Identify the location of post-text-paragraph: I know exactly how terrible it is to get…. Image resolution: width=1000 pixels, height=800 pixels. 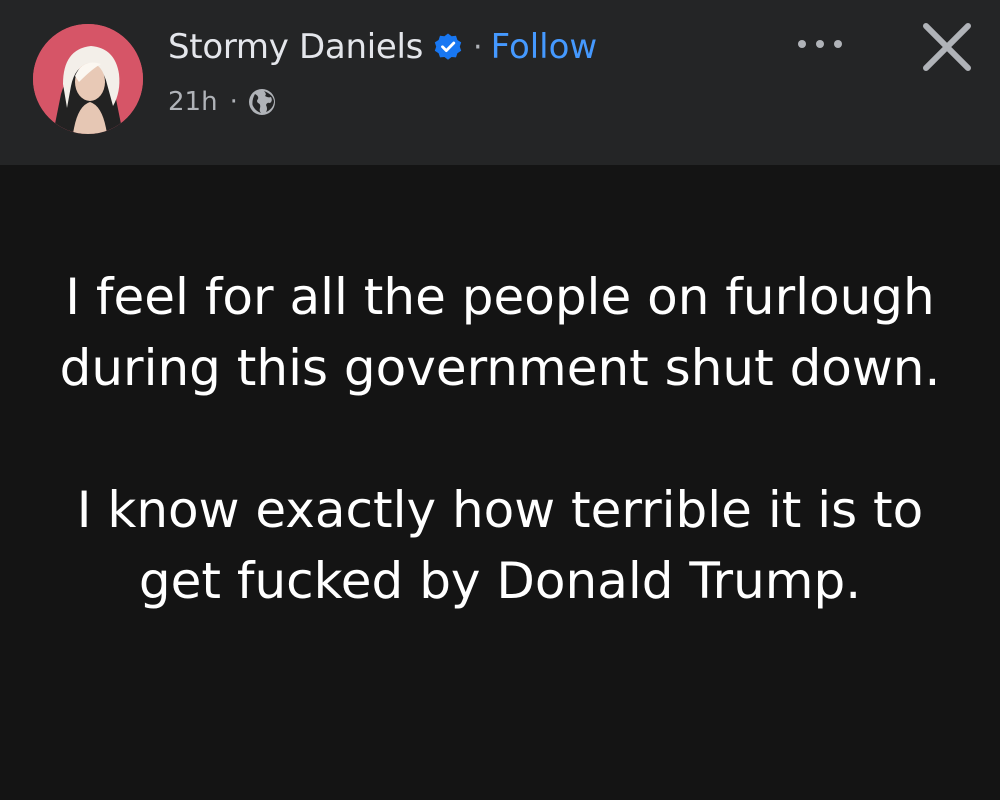
(500, 545).